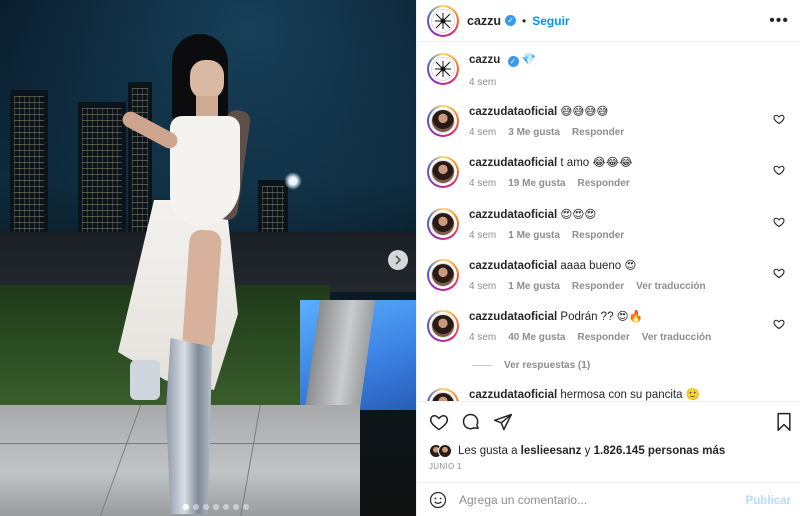  What do you see at coordinates (547, 365) in the screenshot?
I see `view-replies-label: Ver respuestas (1)` at bounding box center [547, 365].